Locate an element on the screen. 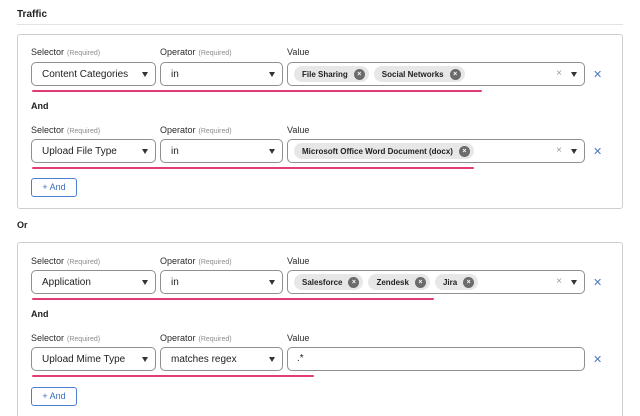  or-label: Or is located at coordinates (22, 225).